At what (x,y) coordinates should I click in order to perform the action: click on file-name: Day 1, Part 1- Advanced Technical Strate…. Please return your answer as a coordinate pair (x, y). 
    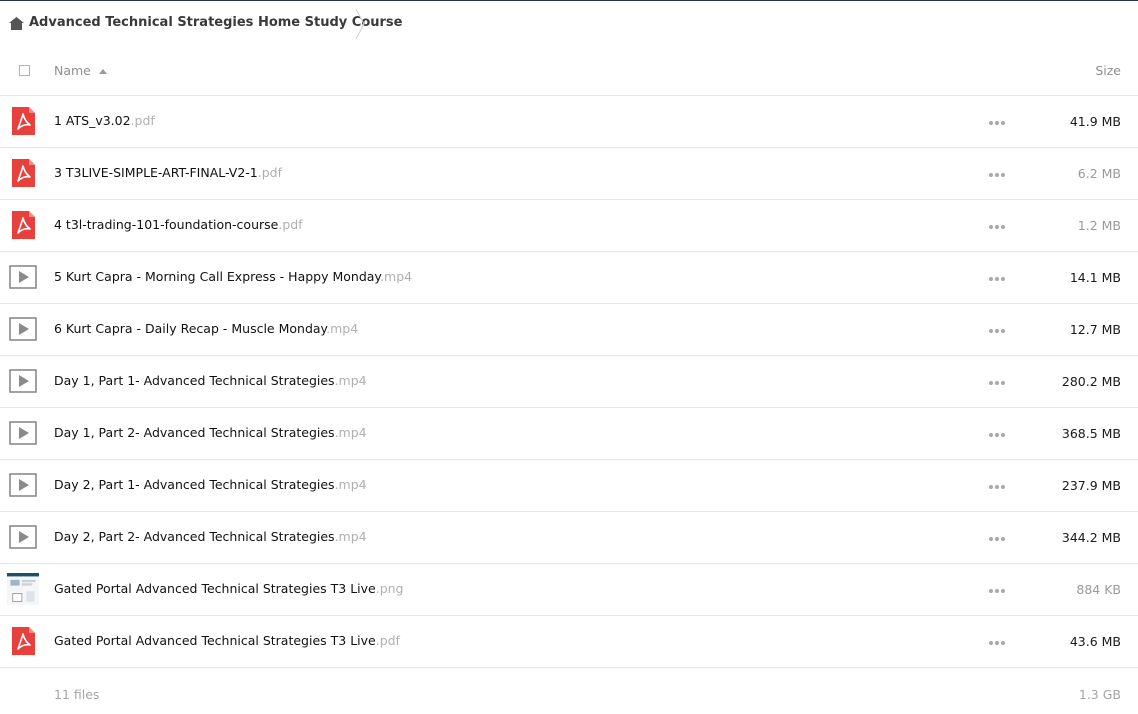
    Looking at the image, I should click on (210, 380).